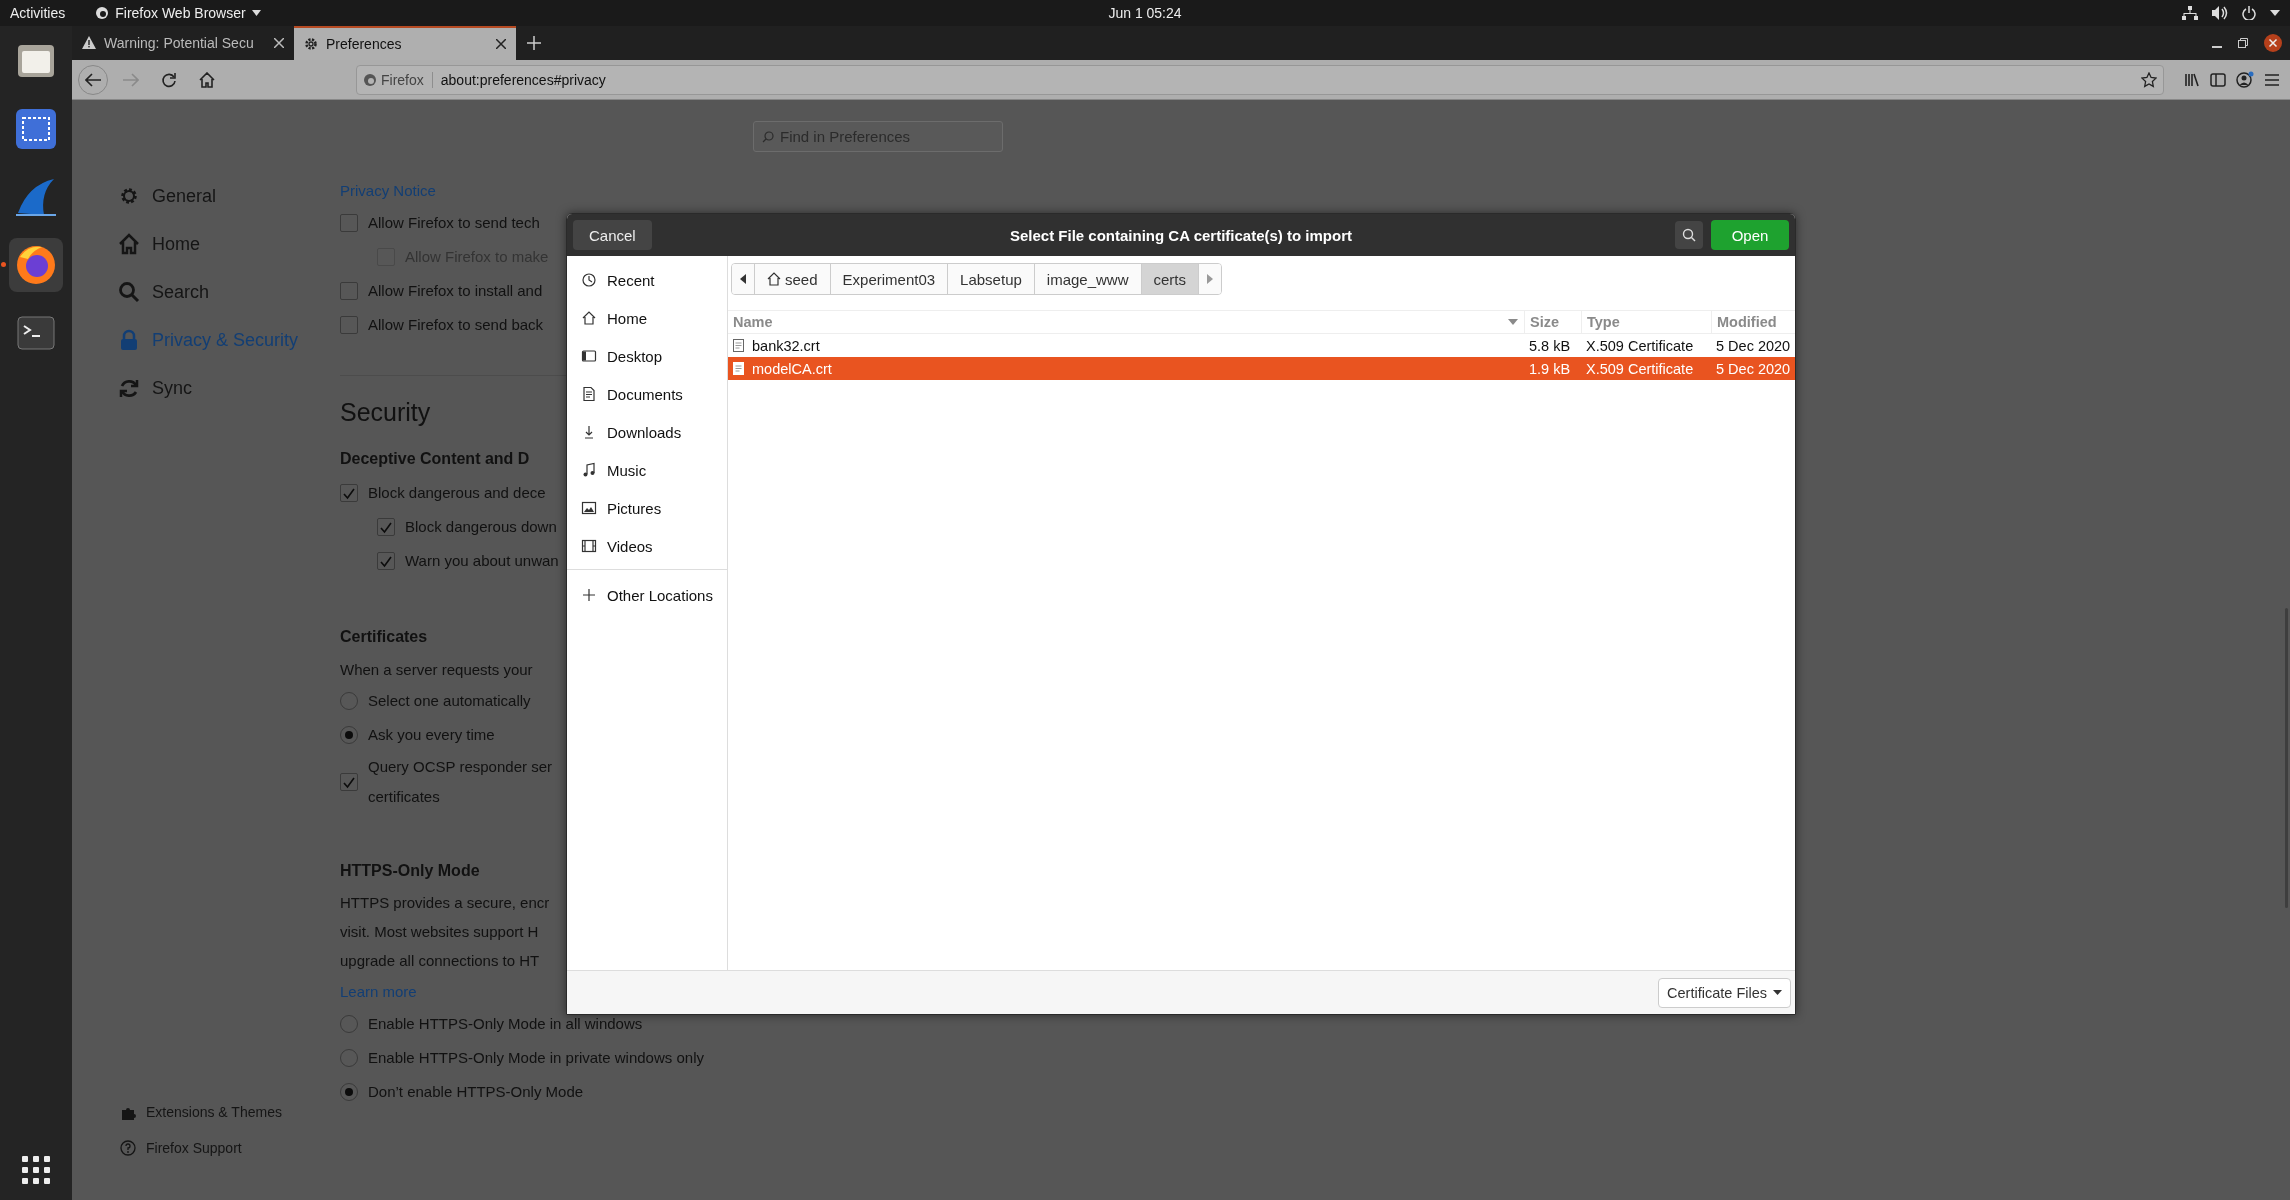 This screenshot has height=1200, width=2290. Describe the element at coordinates (1689, 235) in the screenshot. I see `search-button` at that location.